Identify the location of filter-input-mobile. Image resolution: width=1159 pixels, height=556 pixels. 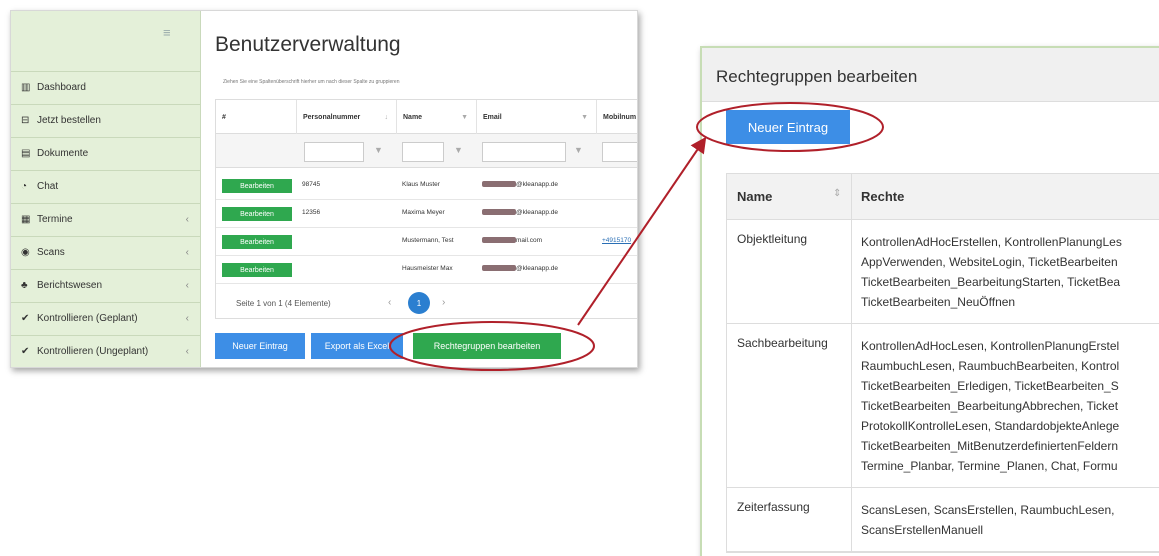
(619, 152).